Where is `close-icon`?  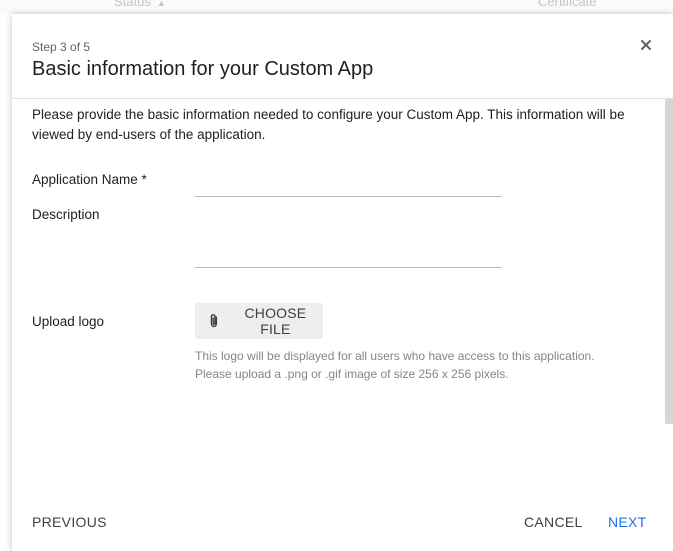 close-icon is located at coordinates (646, 45).